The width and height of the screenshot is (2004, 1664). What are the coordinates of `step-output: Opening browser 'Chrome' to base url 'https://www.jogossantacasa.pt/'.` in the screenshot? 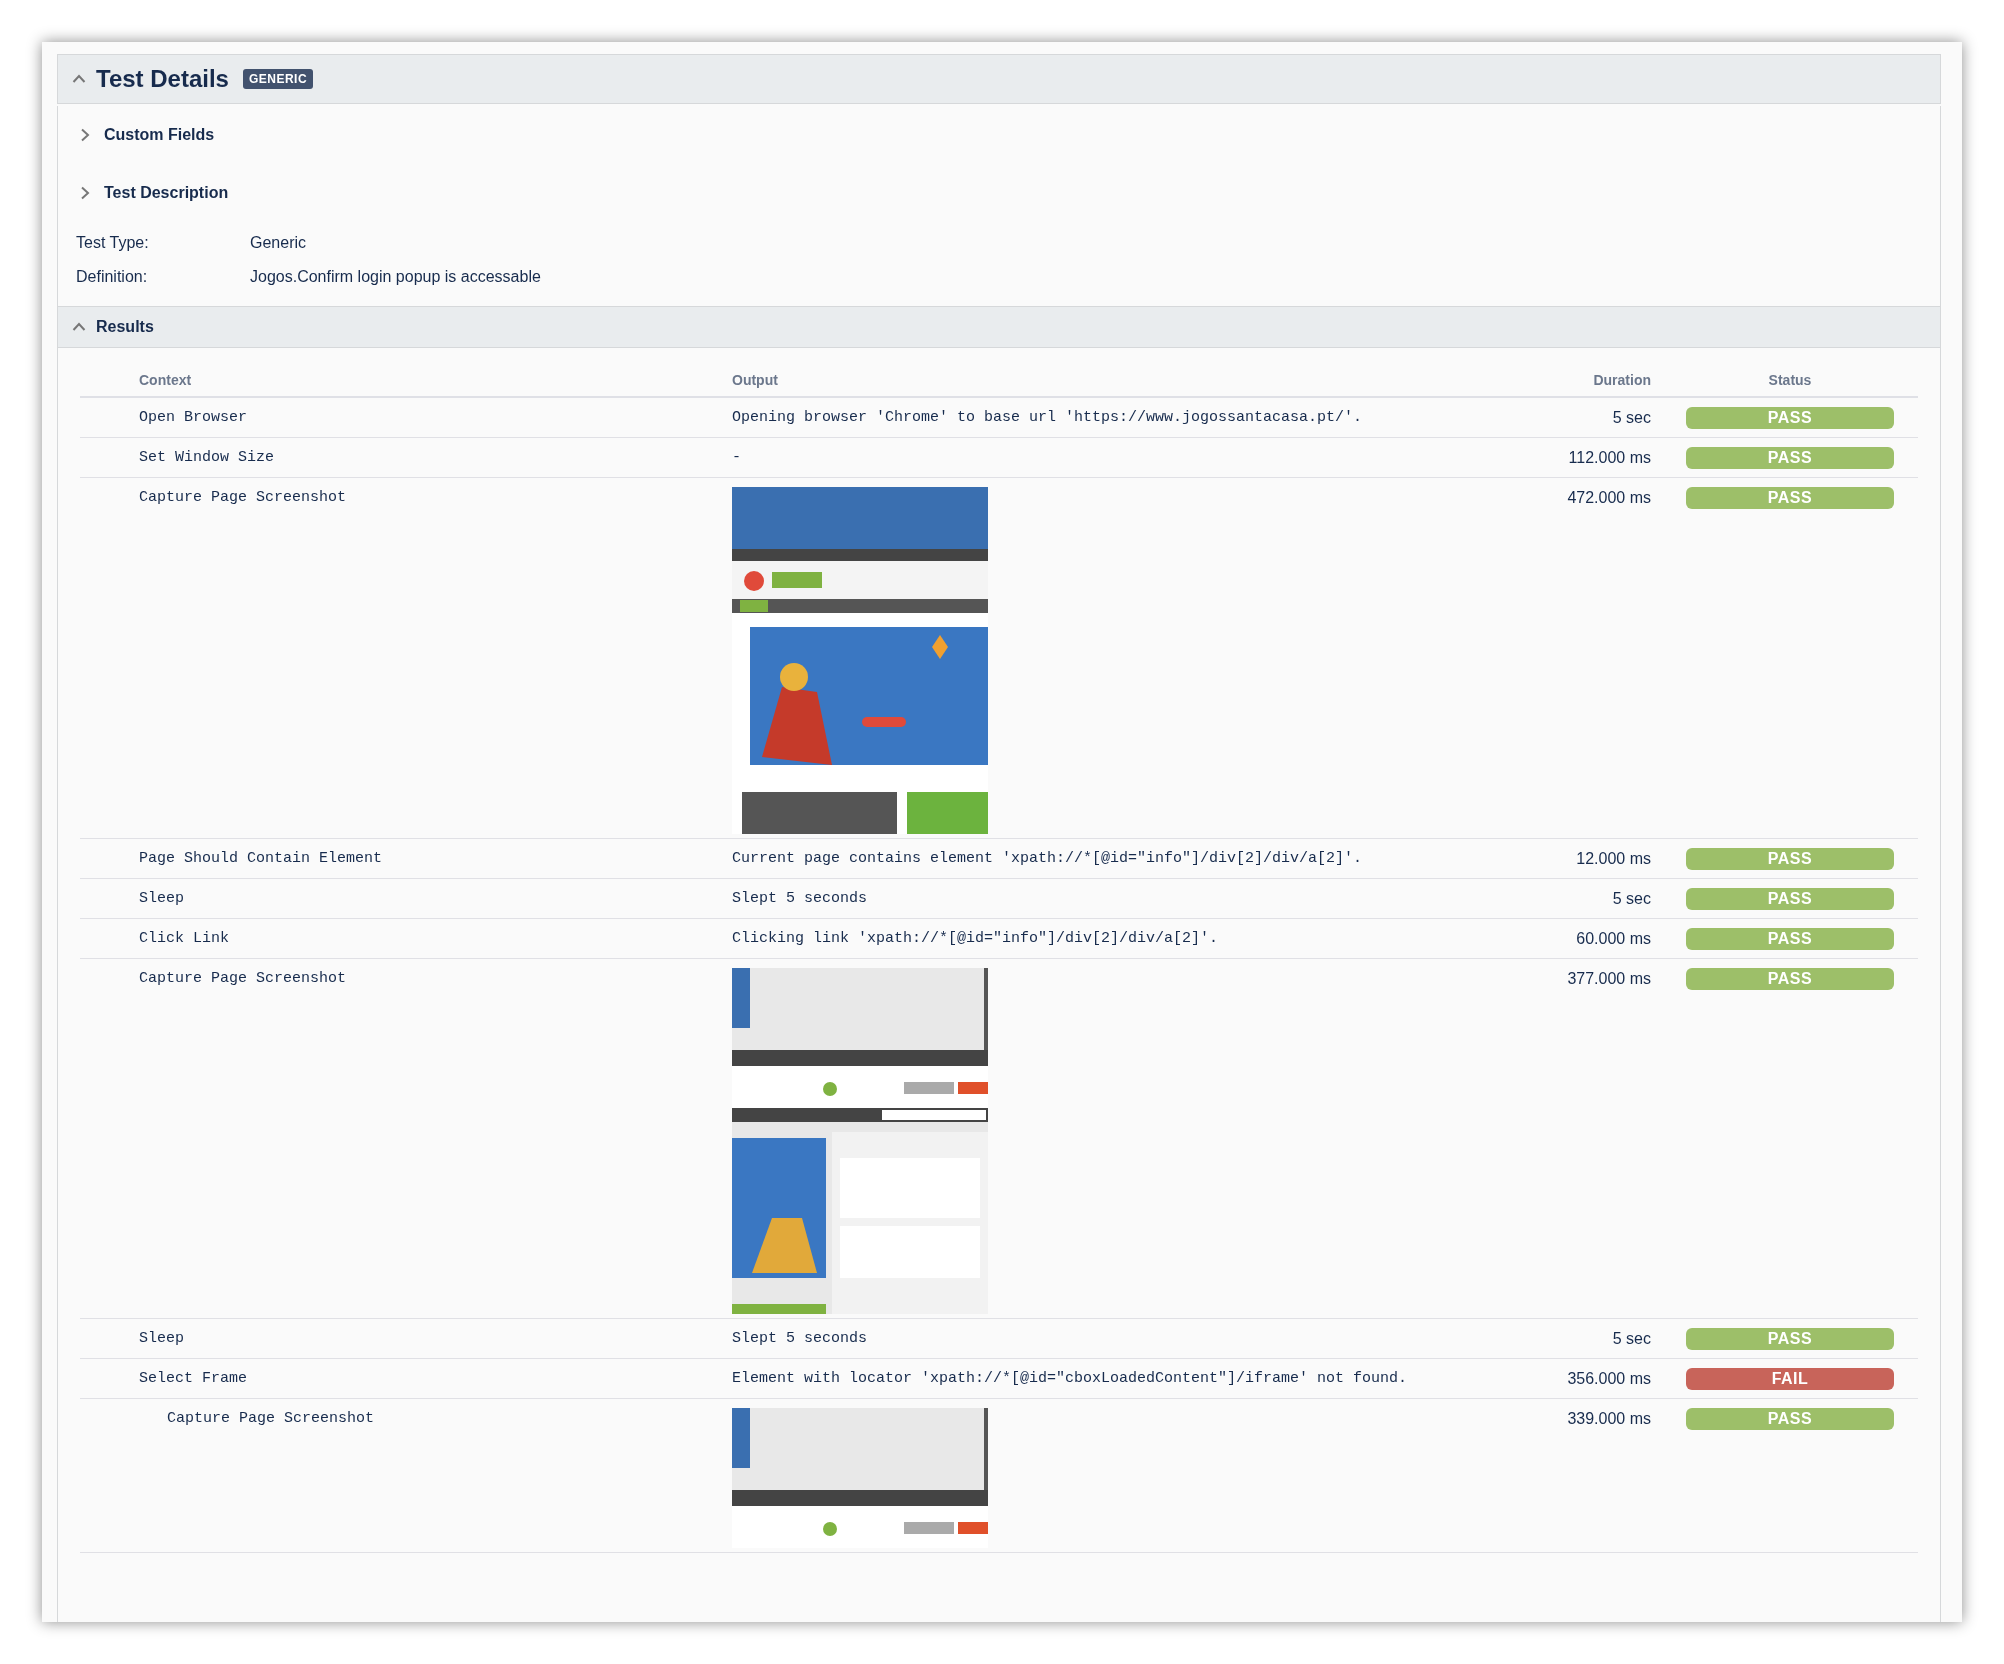 It's located at (1047, 417).